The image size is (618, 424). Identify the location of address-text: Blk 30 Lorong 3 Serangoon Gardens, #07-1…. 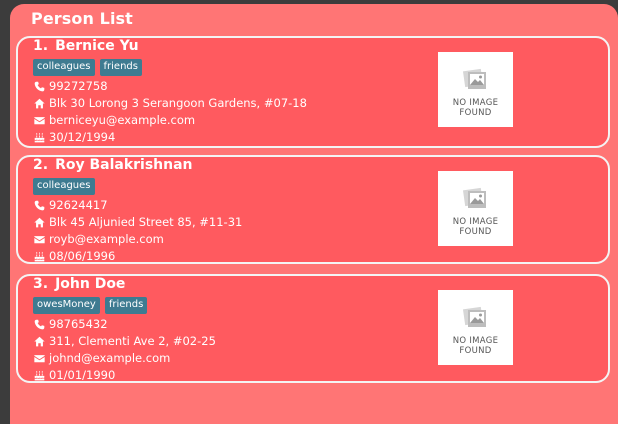
(178, 103).